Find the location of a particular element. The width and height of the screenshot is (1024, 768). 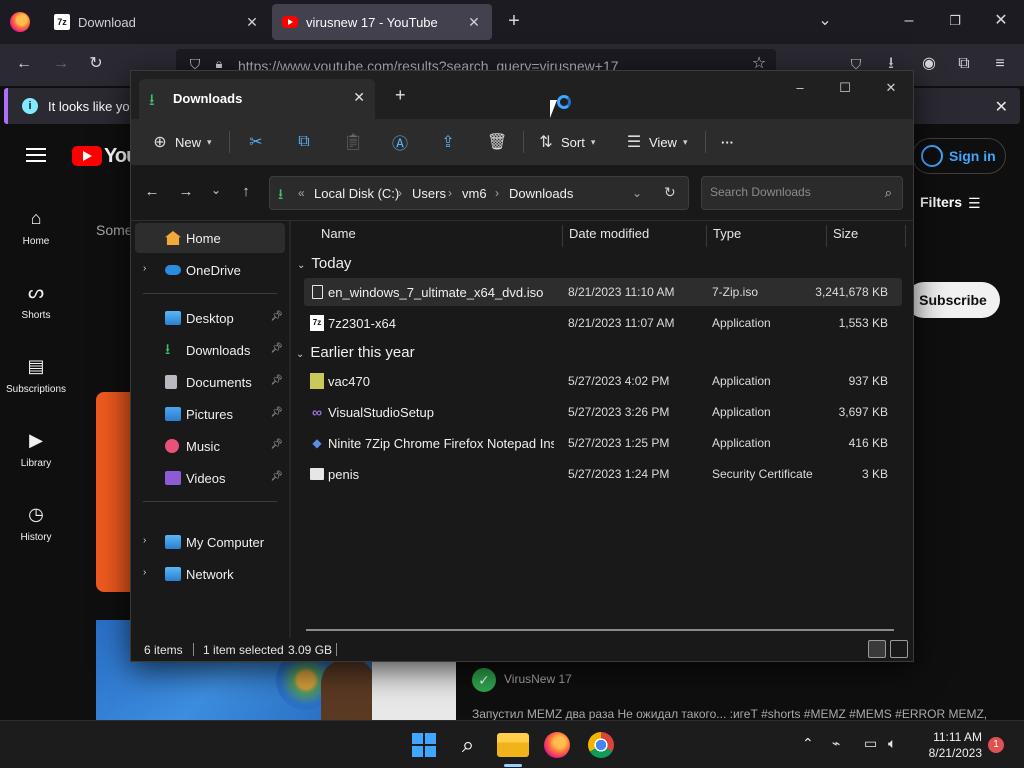

nav-item-my-computer: › My Computer is located at coordinates (210, 542).